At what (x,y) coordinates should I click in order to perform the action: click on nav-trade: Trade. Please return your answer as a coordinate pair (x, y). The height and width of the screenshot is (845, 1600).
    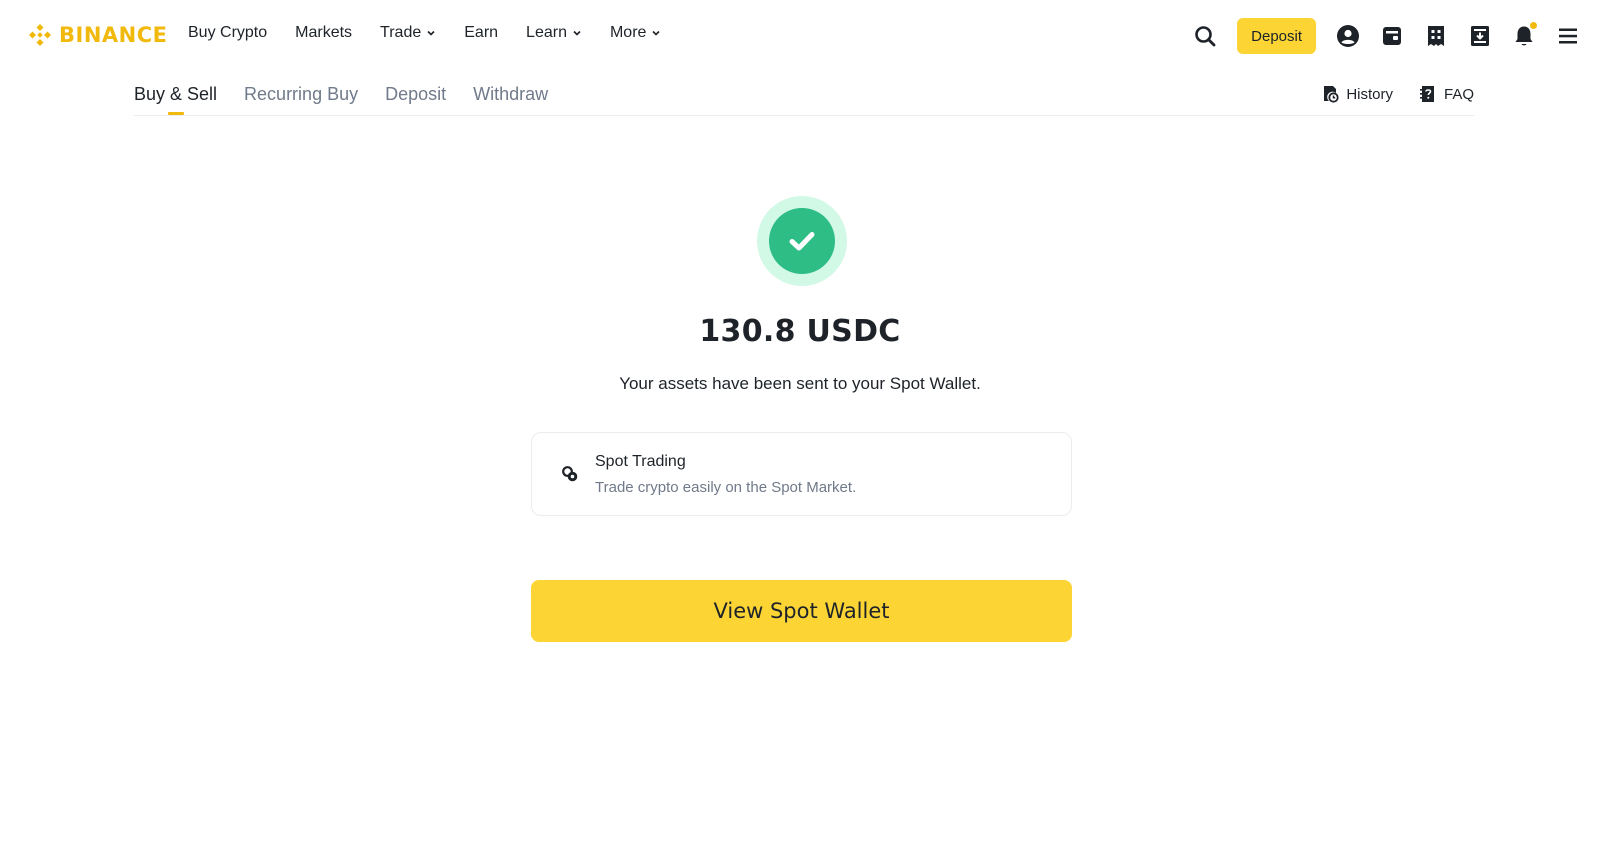
    Looking at the image, I should click on (408, 33).